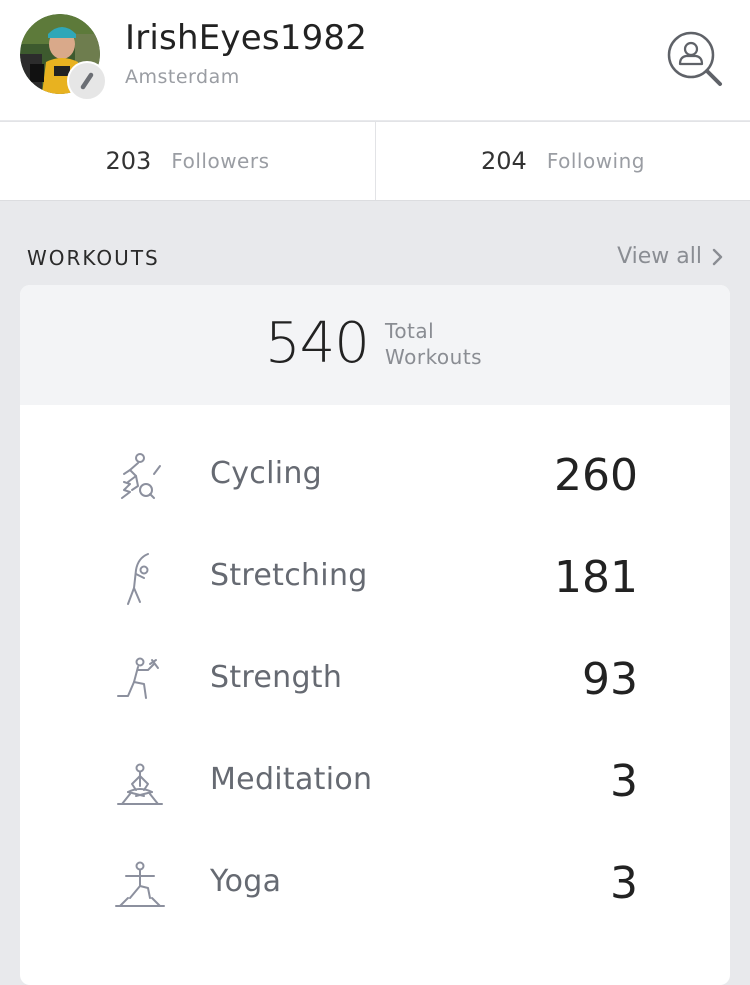 The image size is (750, 985). Describe the element at coordinates (289, 575) in the screenshot. I see `workout-name: Stretching` at that location.